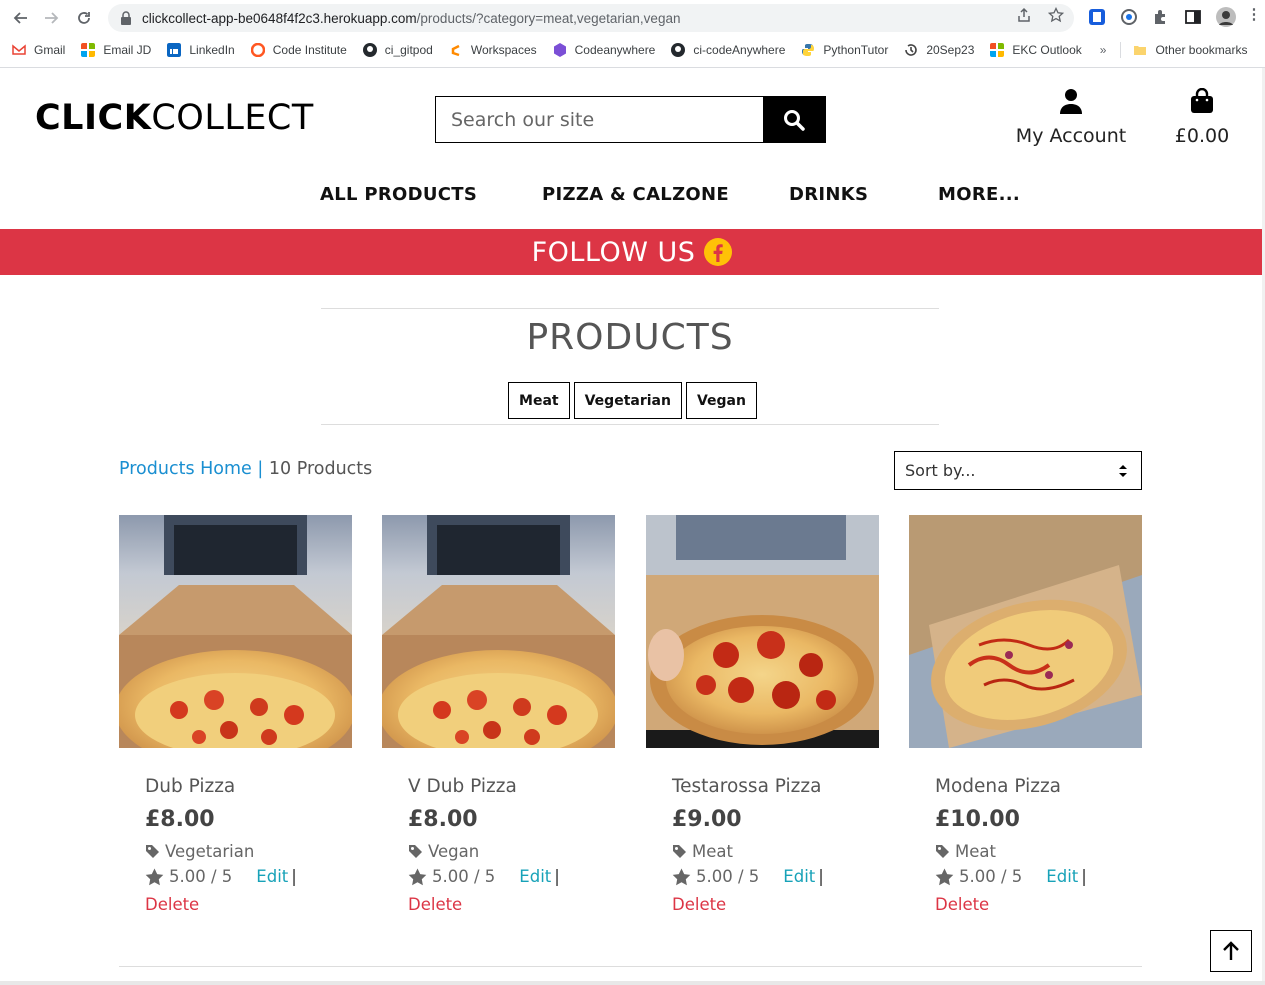  I want to click on bookmark-workspaces: Workspaces, so click(493, 50).